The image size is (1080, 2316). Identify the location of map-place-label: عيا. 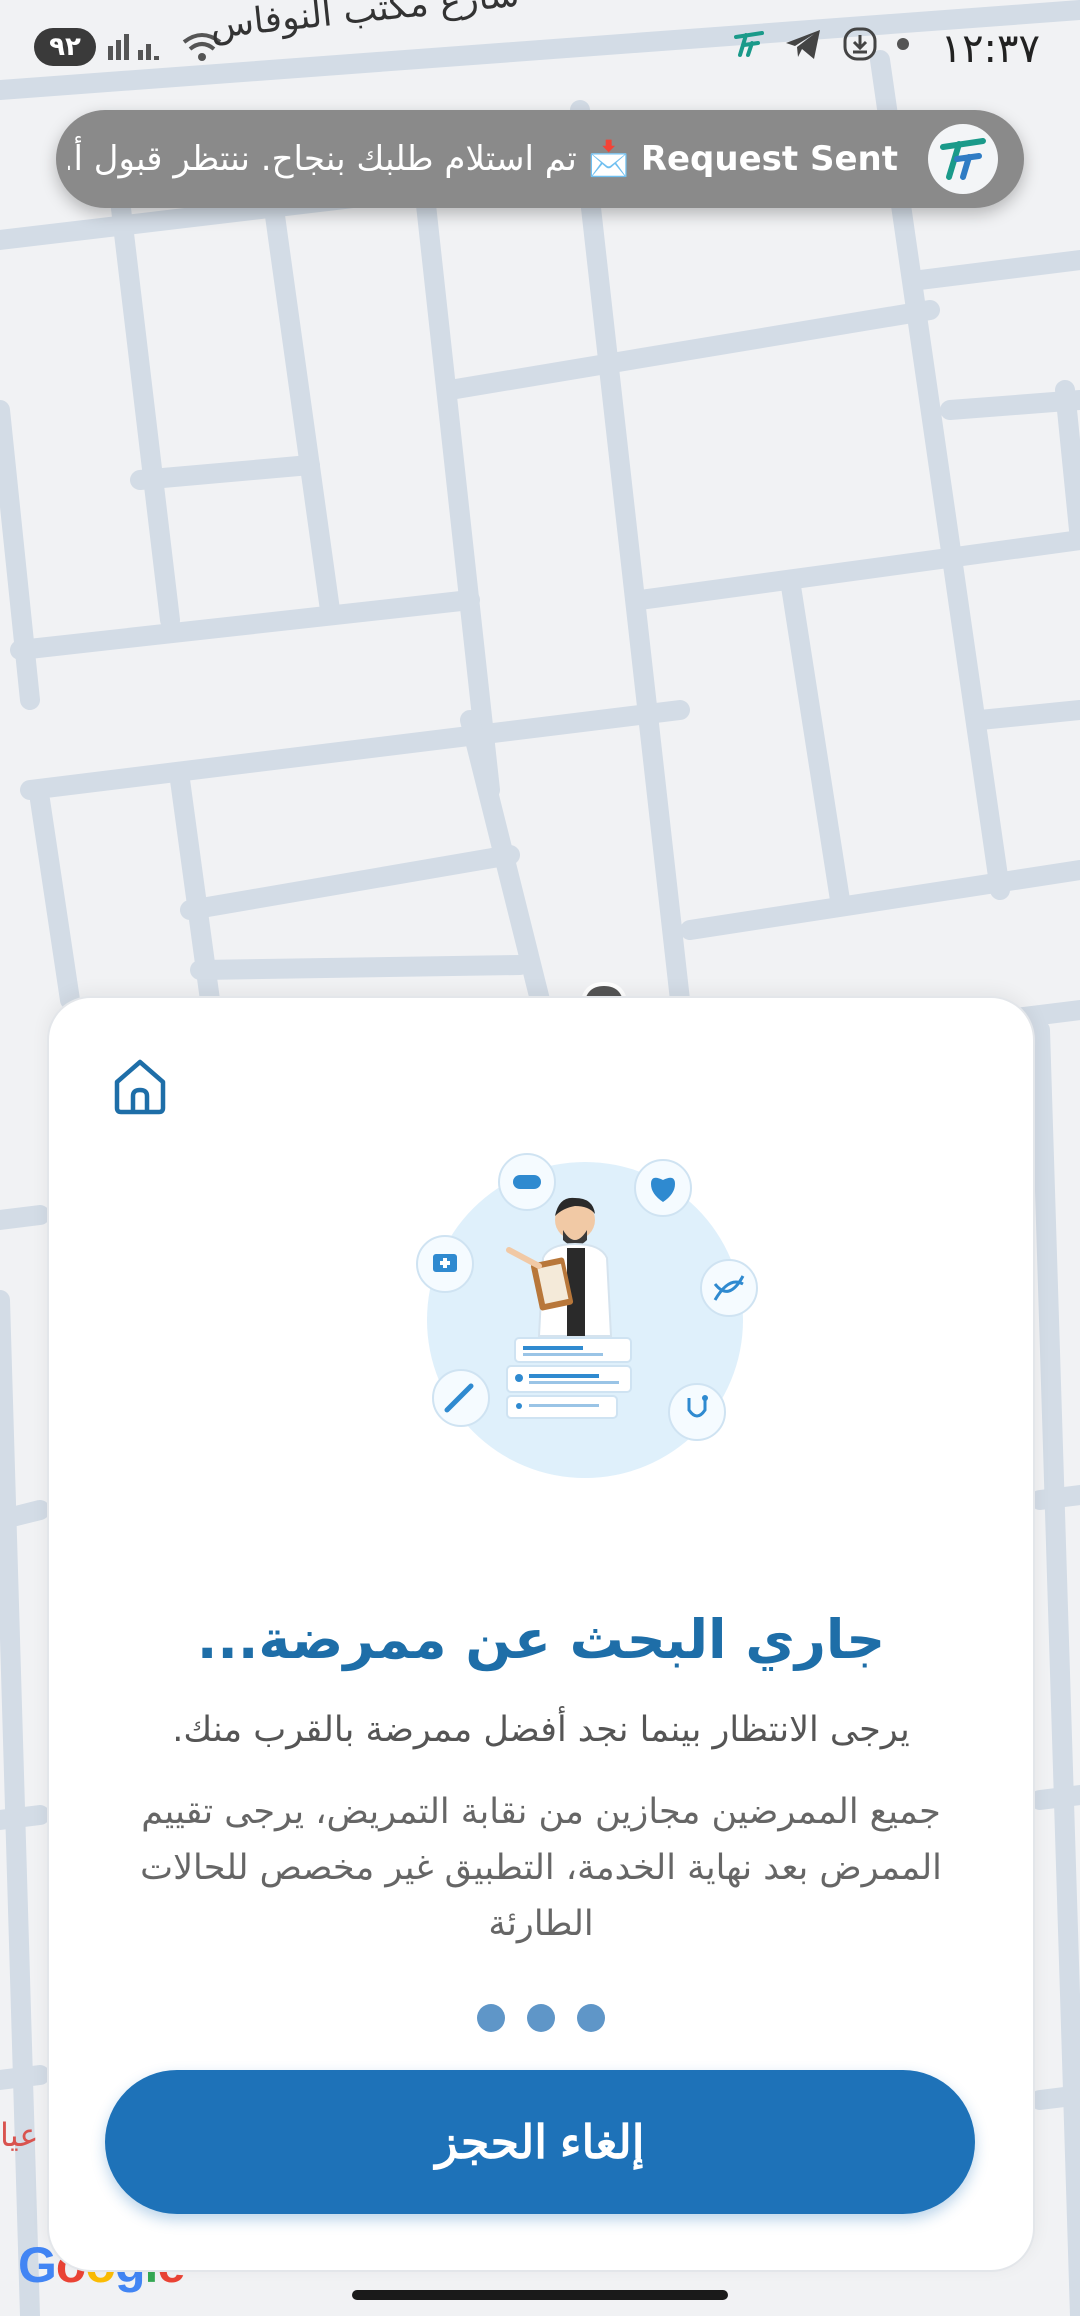
(19, 2135).